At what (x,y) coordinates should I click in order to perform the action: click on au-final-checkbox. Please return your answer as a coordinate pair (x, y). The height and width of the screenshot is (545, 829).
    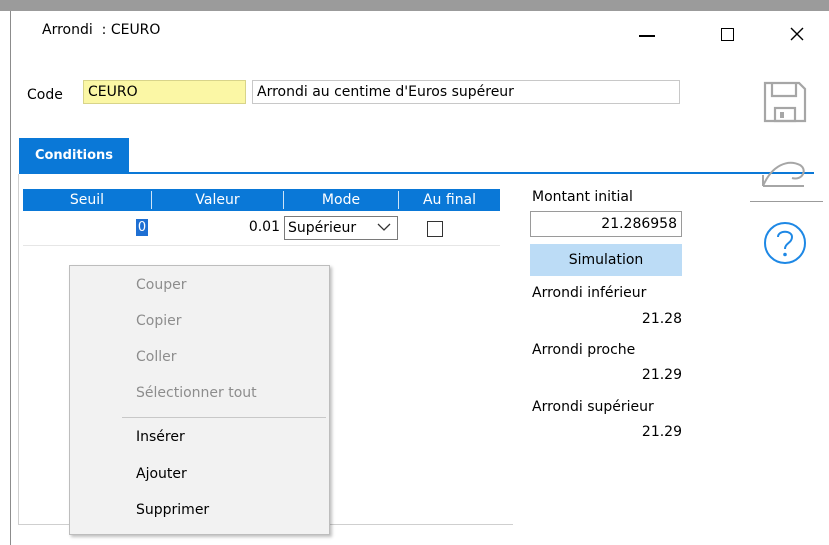
    Looking at the image, I should click on (435, 229).